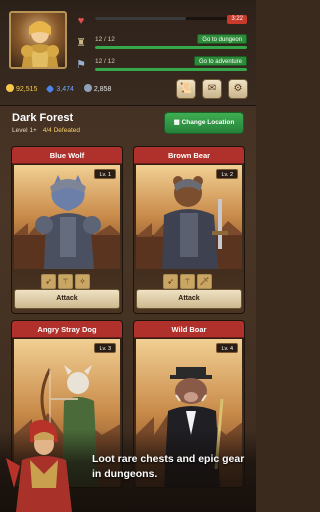 This screenshot has width=320, height=512. I want to click on enemy-art-blue-wolf: Lv. 1, so click(67, 217).